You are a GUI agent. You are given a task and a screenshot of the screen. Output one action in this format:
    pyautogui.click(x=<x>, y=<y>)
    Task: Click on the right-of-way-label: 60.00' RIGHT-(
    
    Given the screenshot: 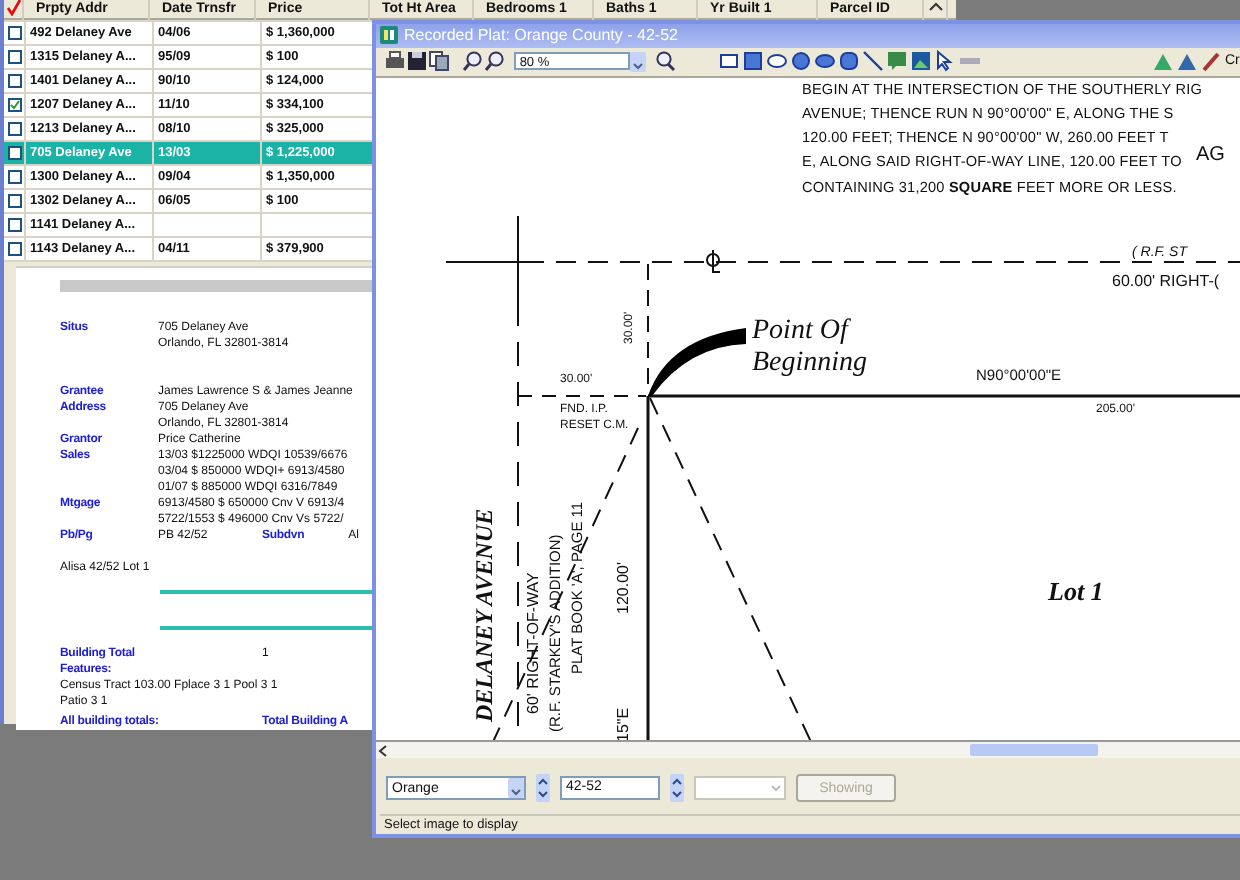 What is the action you would take?
    pyautogui.click(x=1166, y=281)
    